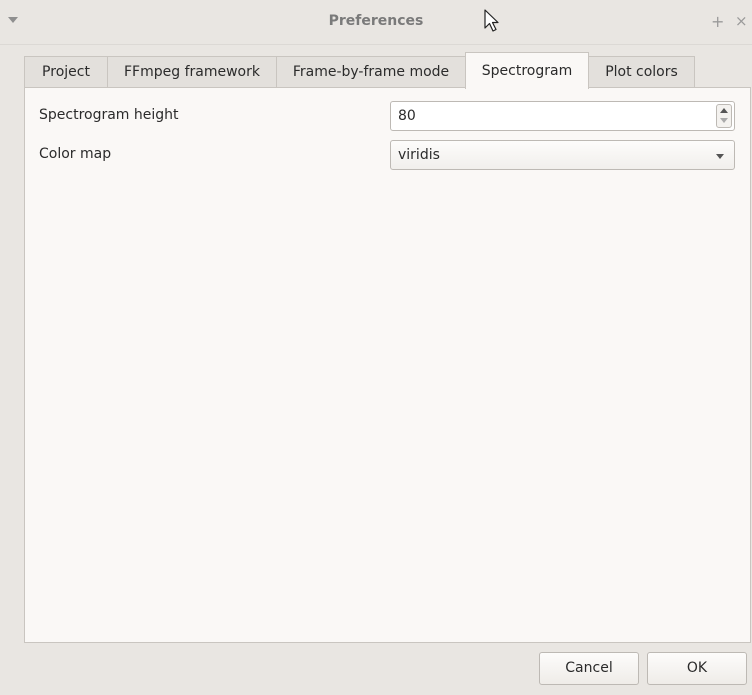  What do you see at coordinates (192, 72) in the screenshot?
I see `tab-ffmpeg-framework: FFmpeg framework` at bounding box center [192, 72].